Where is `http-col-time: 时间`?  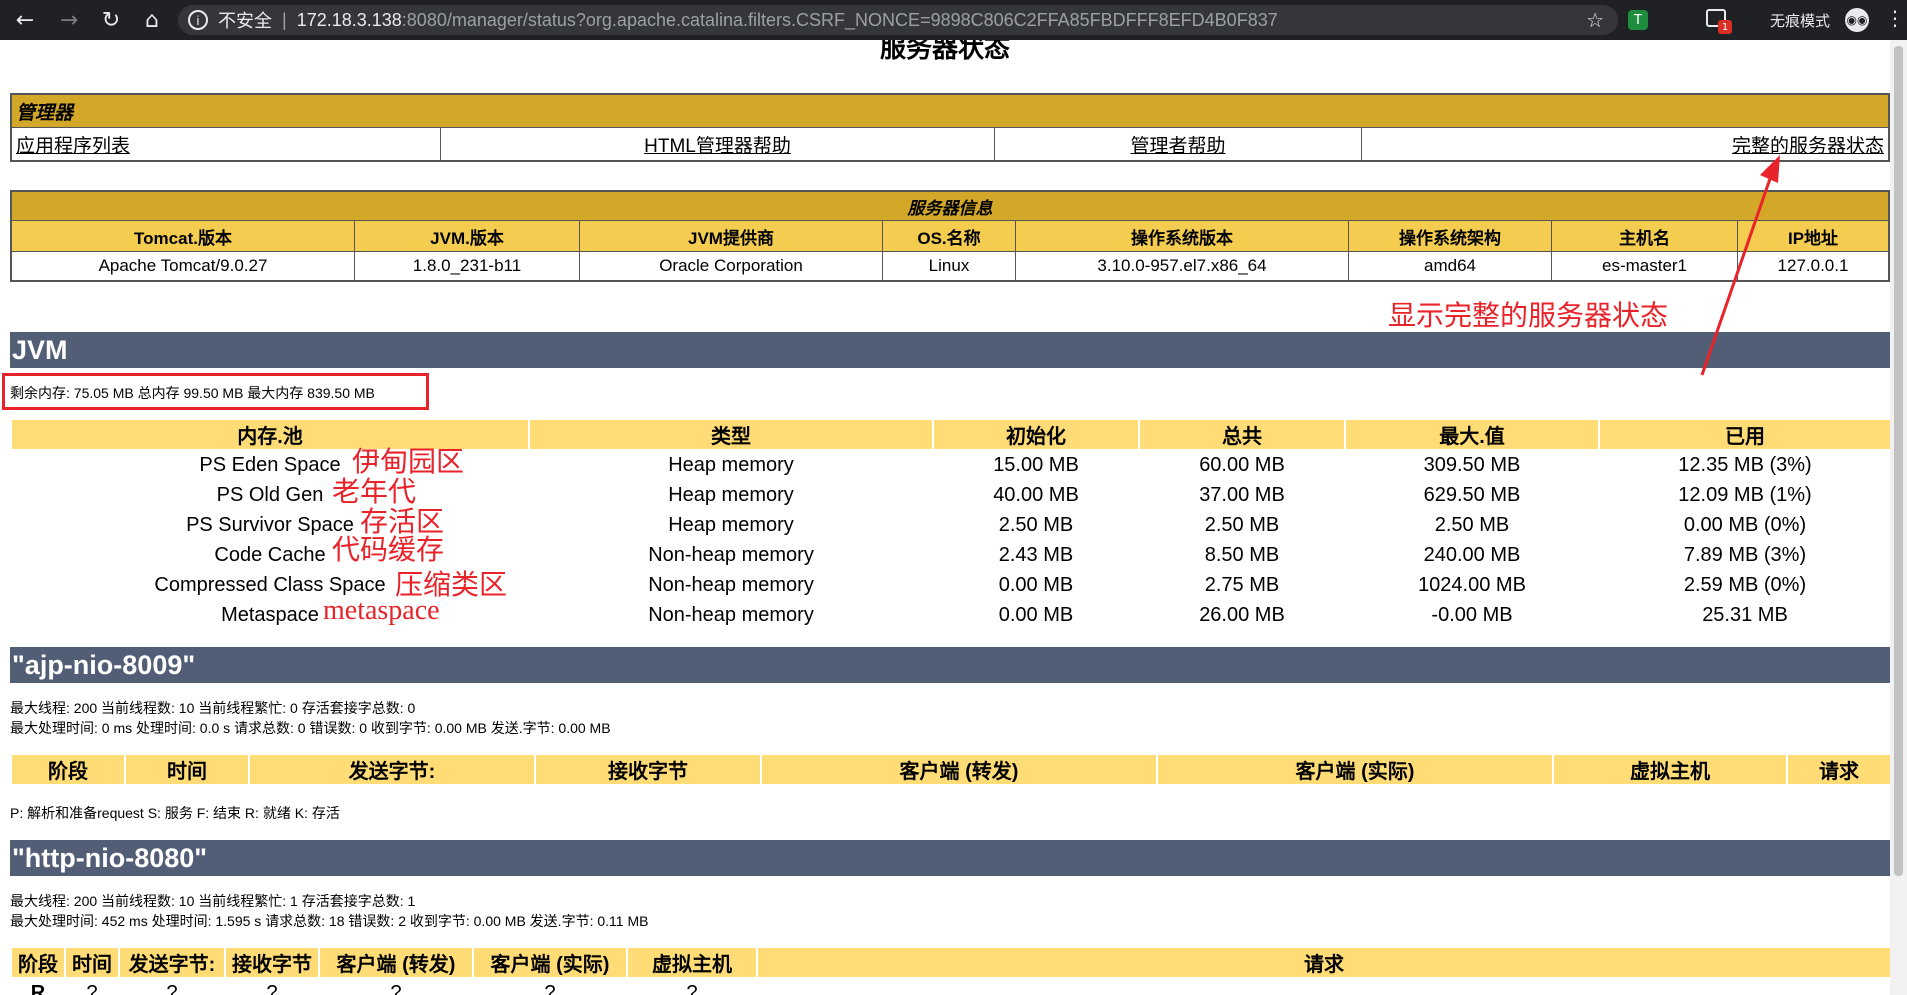 http-col-time: 时间 is located at coordinates (92, 962).